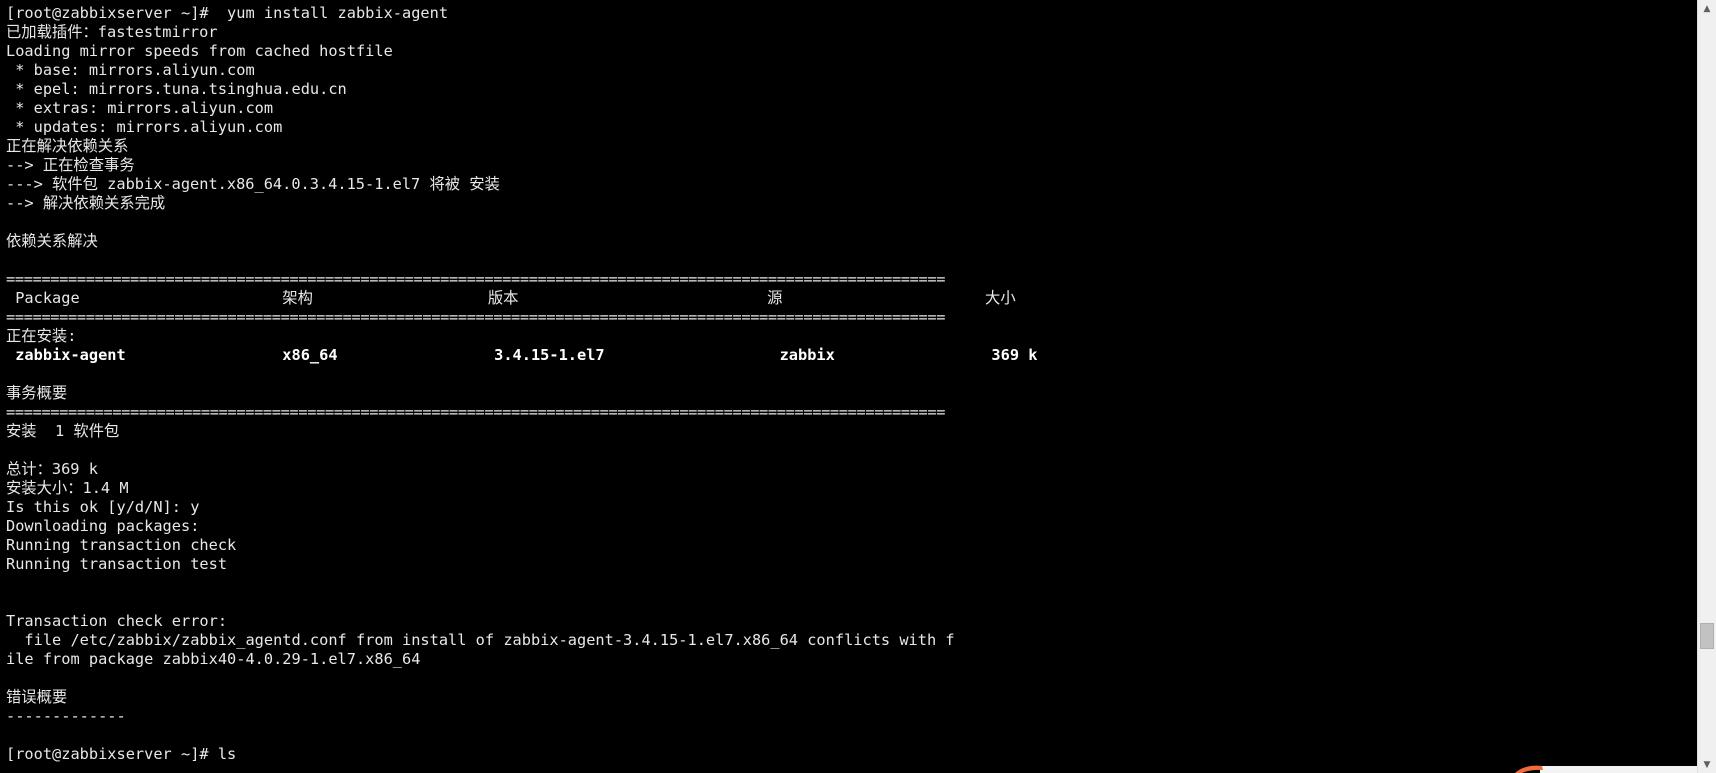 Image resolution: width=1716 pixels, height=773 pixels. What do you see at coordinates (1707, 636) in the screenshot?
I see `scrollbar-thumb` at bounding box center [1707, 636].